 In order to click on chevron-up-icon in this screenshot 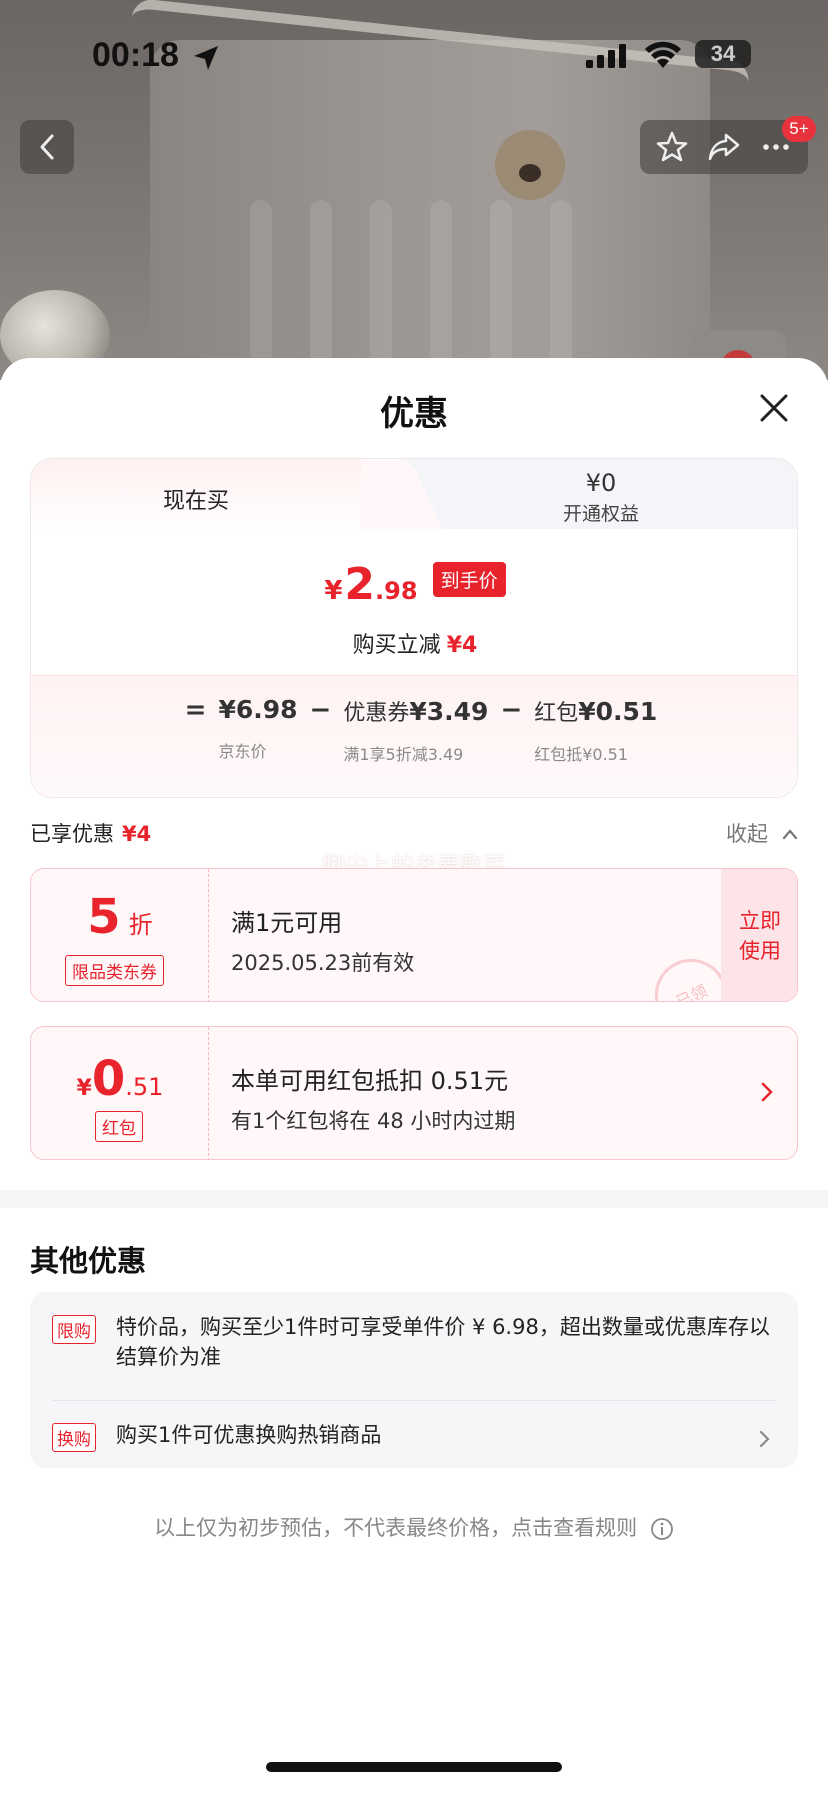, I will do `click(789, 834)`.